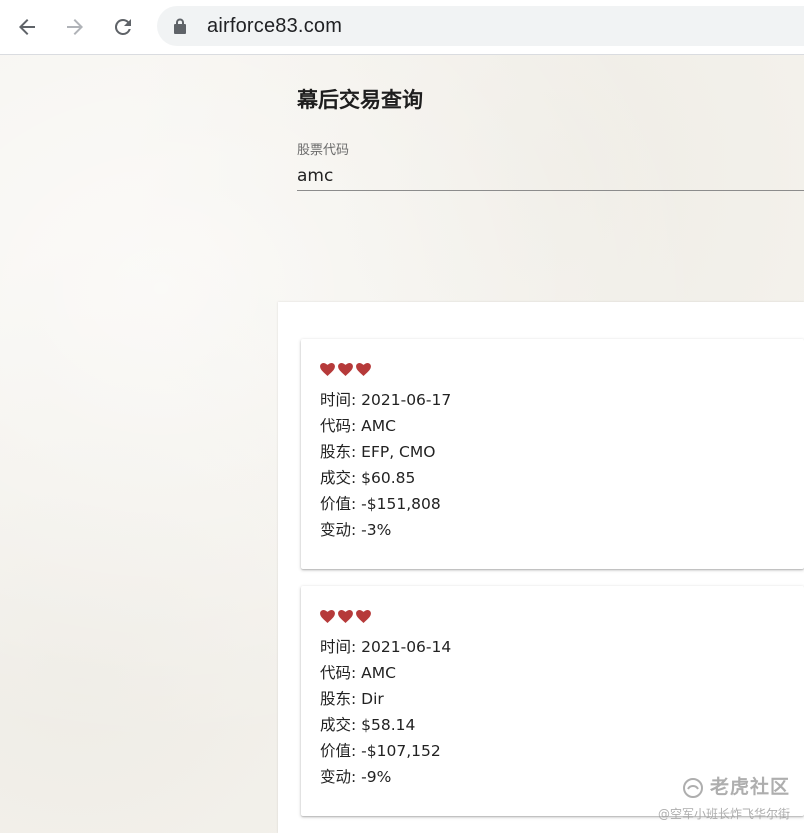 The width and height of the screenshot is (804, 833). I want to click on arrow-right-icon, so click(75, 27).